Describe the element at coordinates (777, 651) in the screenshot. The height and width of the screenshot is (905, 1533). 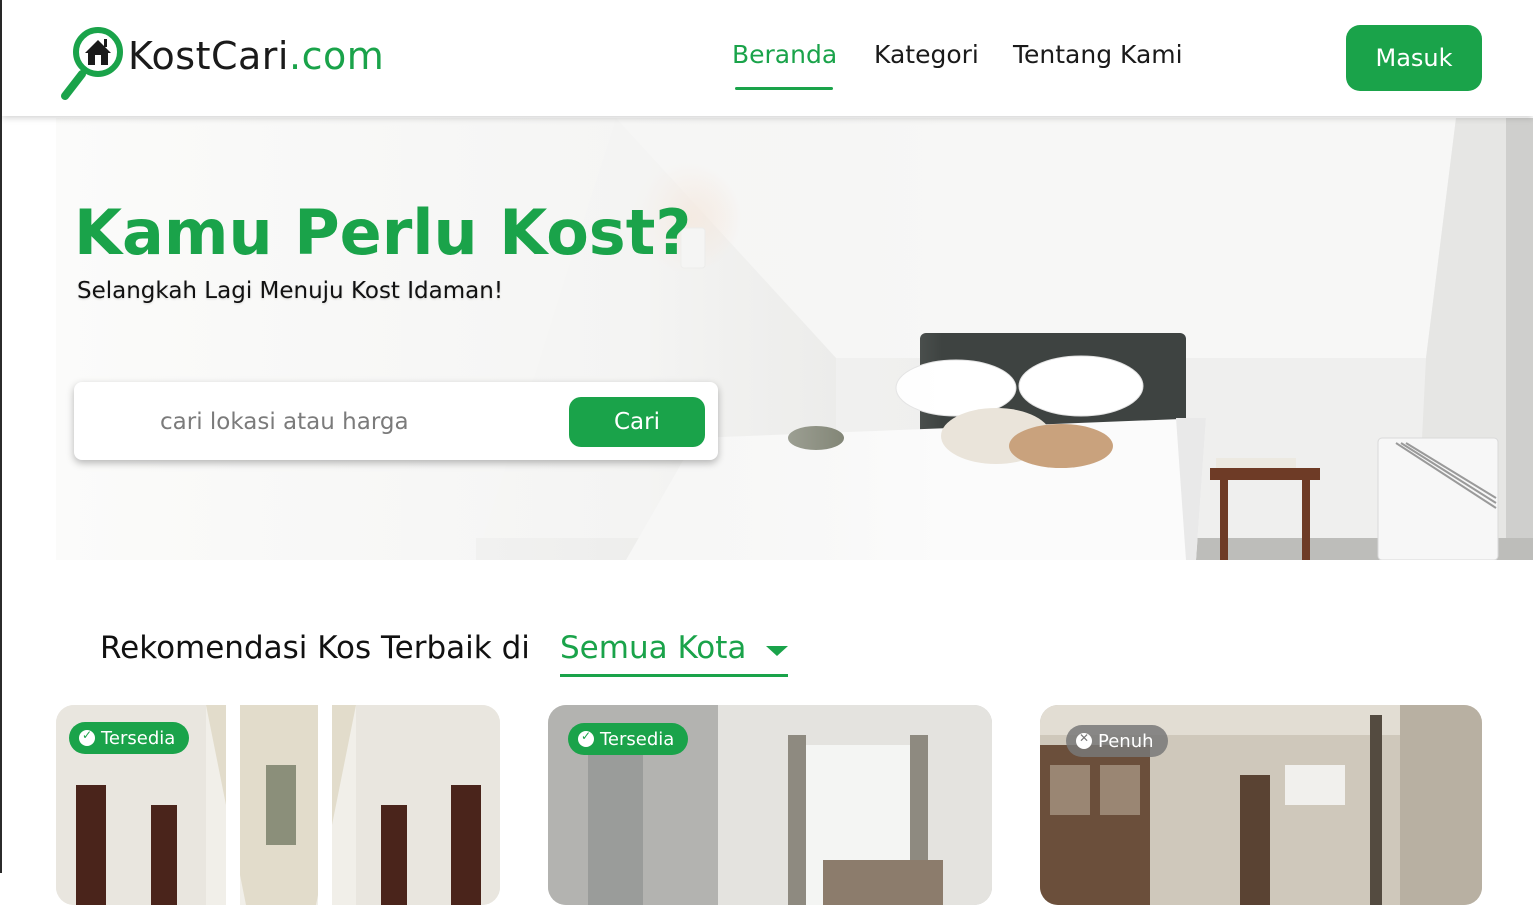
I see `chevron-down-icon` at that location.